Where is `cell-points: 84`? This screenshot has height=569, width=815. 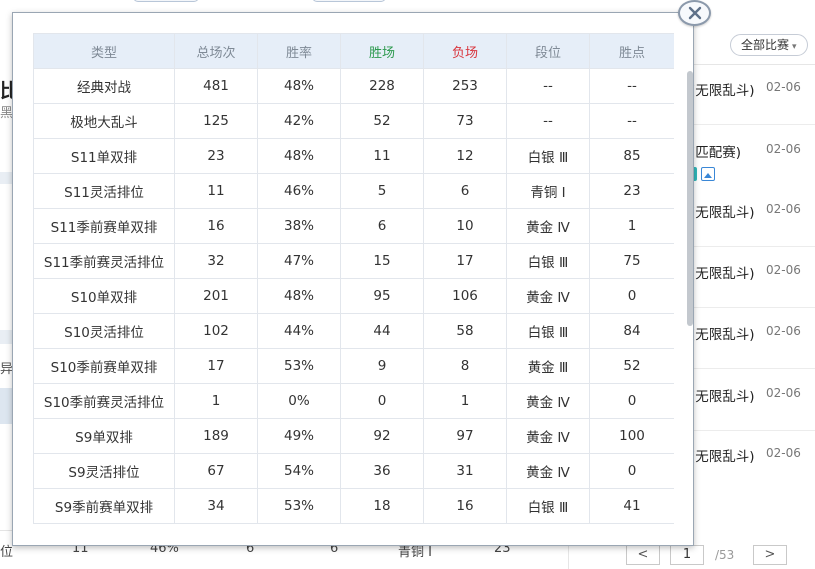 cell-points: 84 is located at coordinates (631, 331).